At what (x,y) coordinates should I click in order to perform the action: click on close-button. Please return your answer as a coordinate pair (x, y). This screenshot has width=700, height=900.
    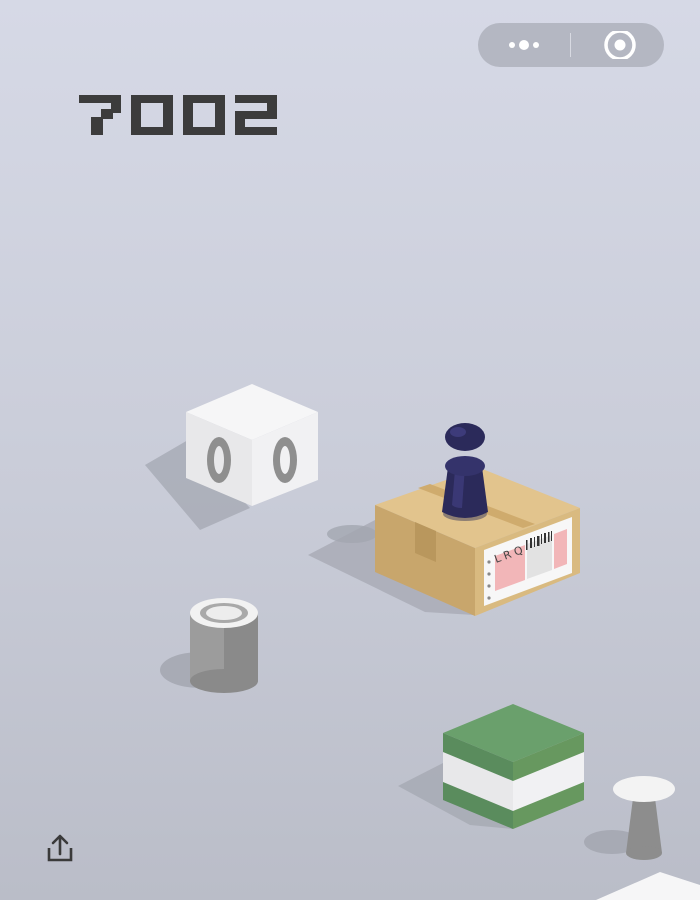
    Looking at the image, I should click on (620, 45).